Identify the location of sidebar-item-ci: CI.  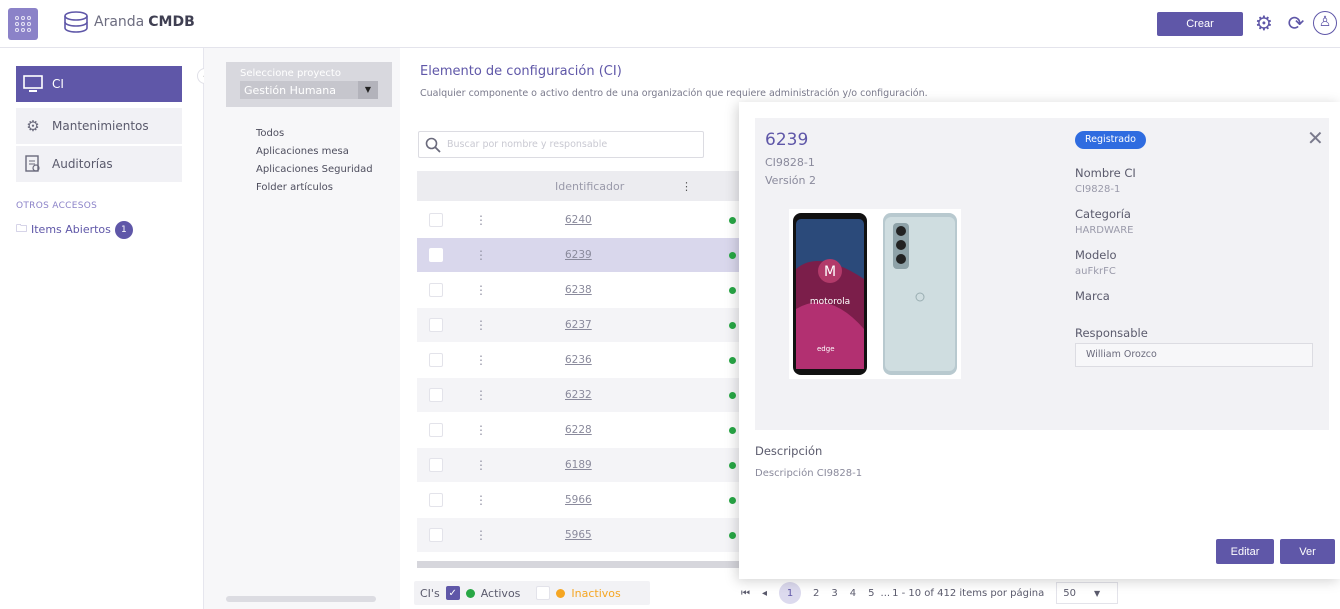
(99, 84).